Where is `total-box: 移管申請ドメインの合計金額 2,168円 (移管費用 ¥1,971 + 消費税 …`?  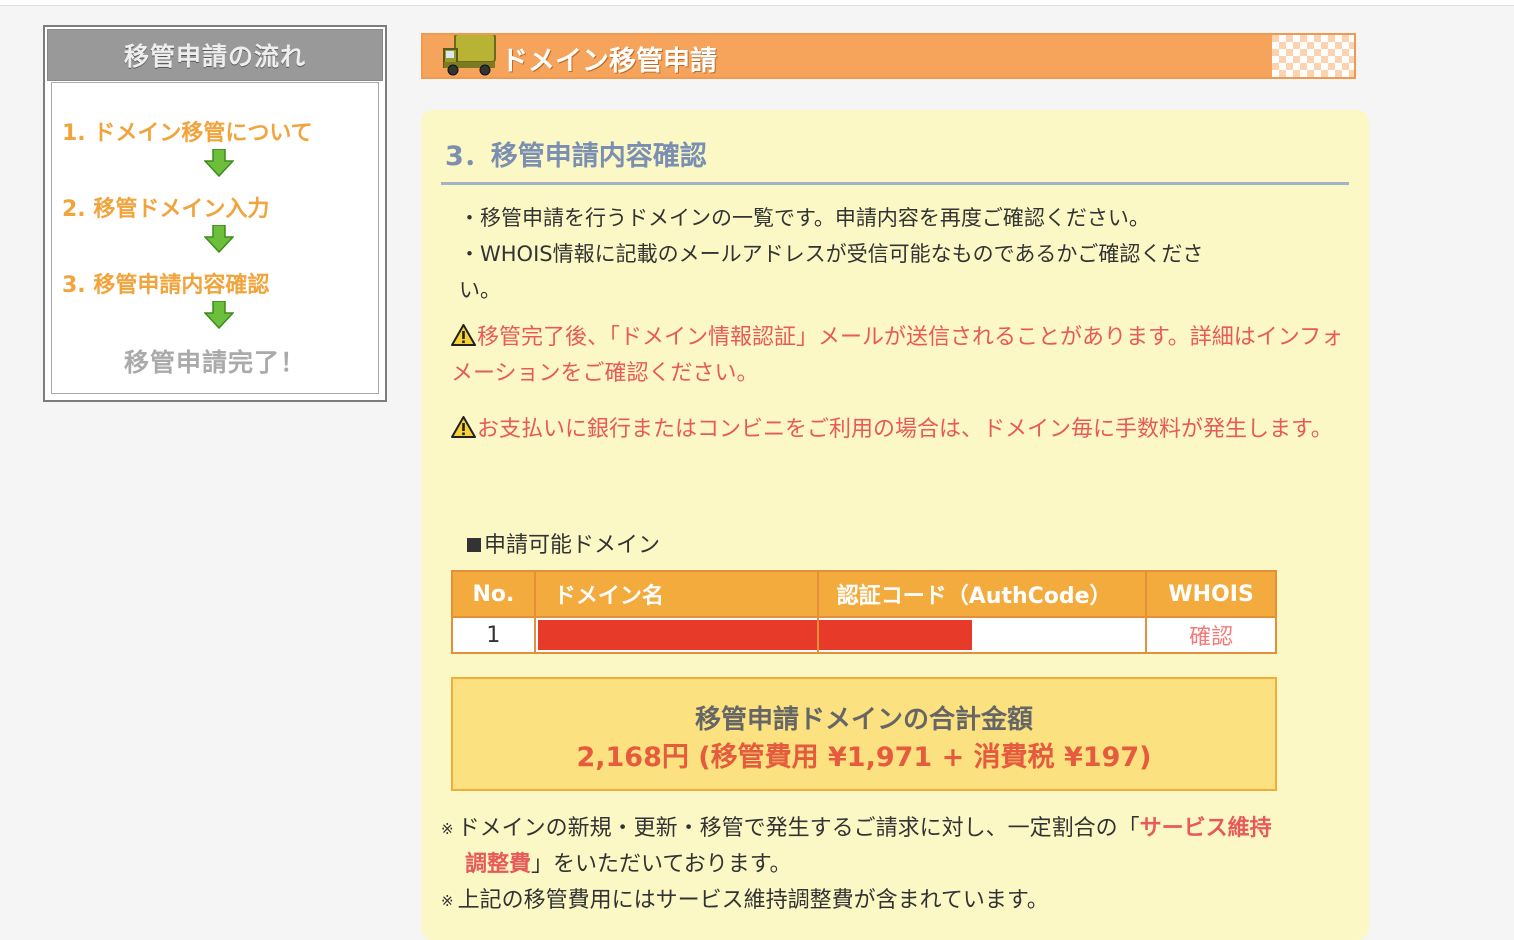
total-box: 移管申請ドメインの合計金額 2,168円 (移管費用 ¥1,971 + 消費税 … is located at coordinates (864, 734).